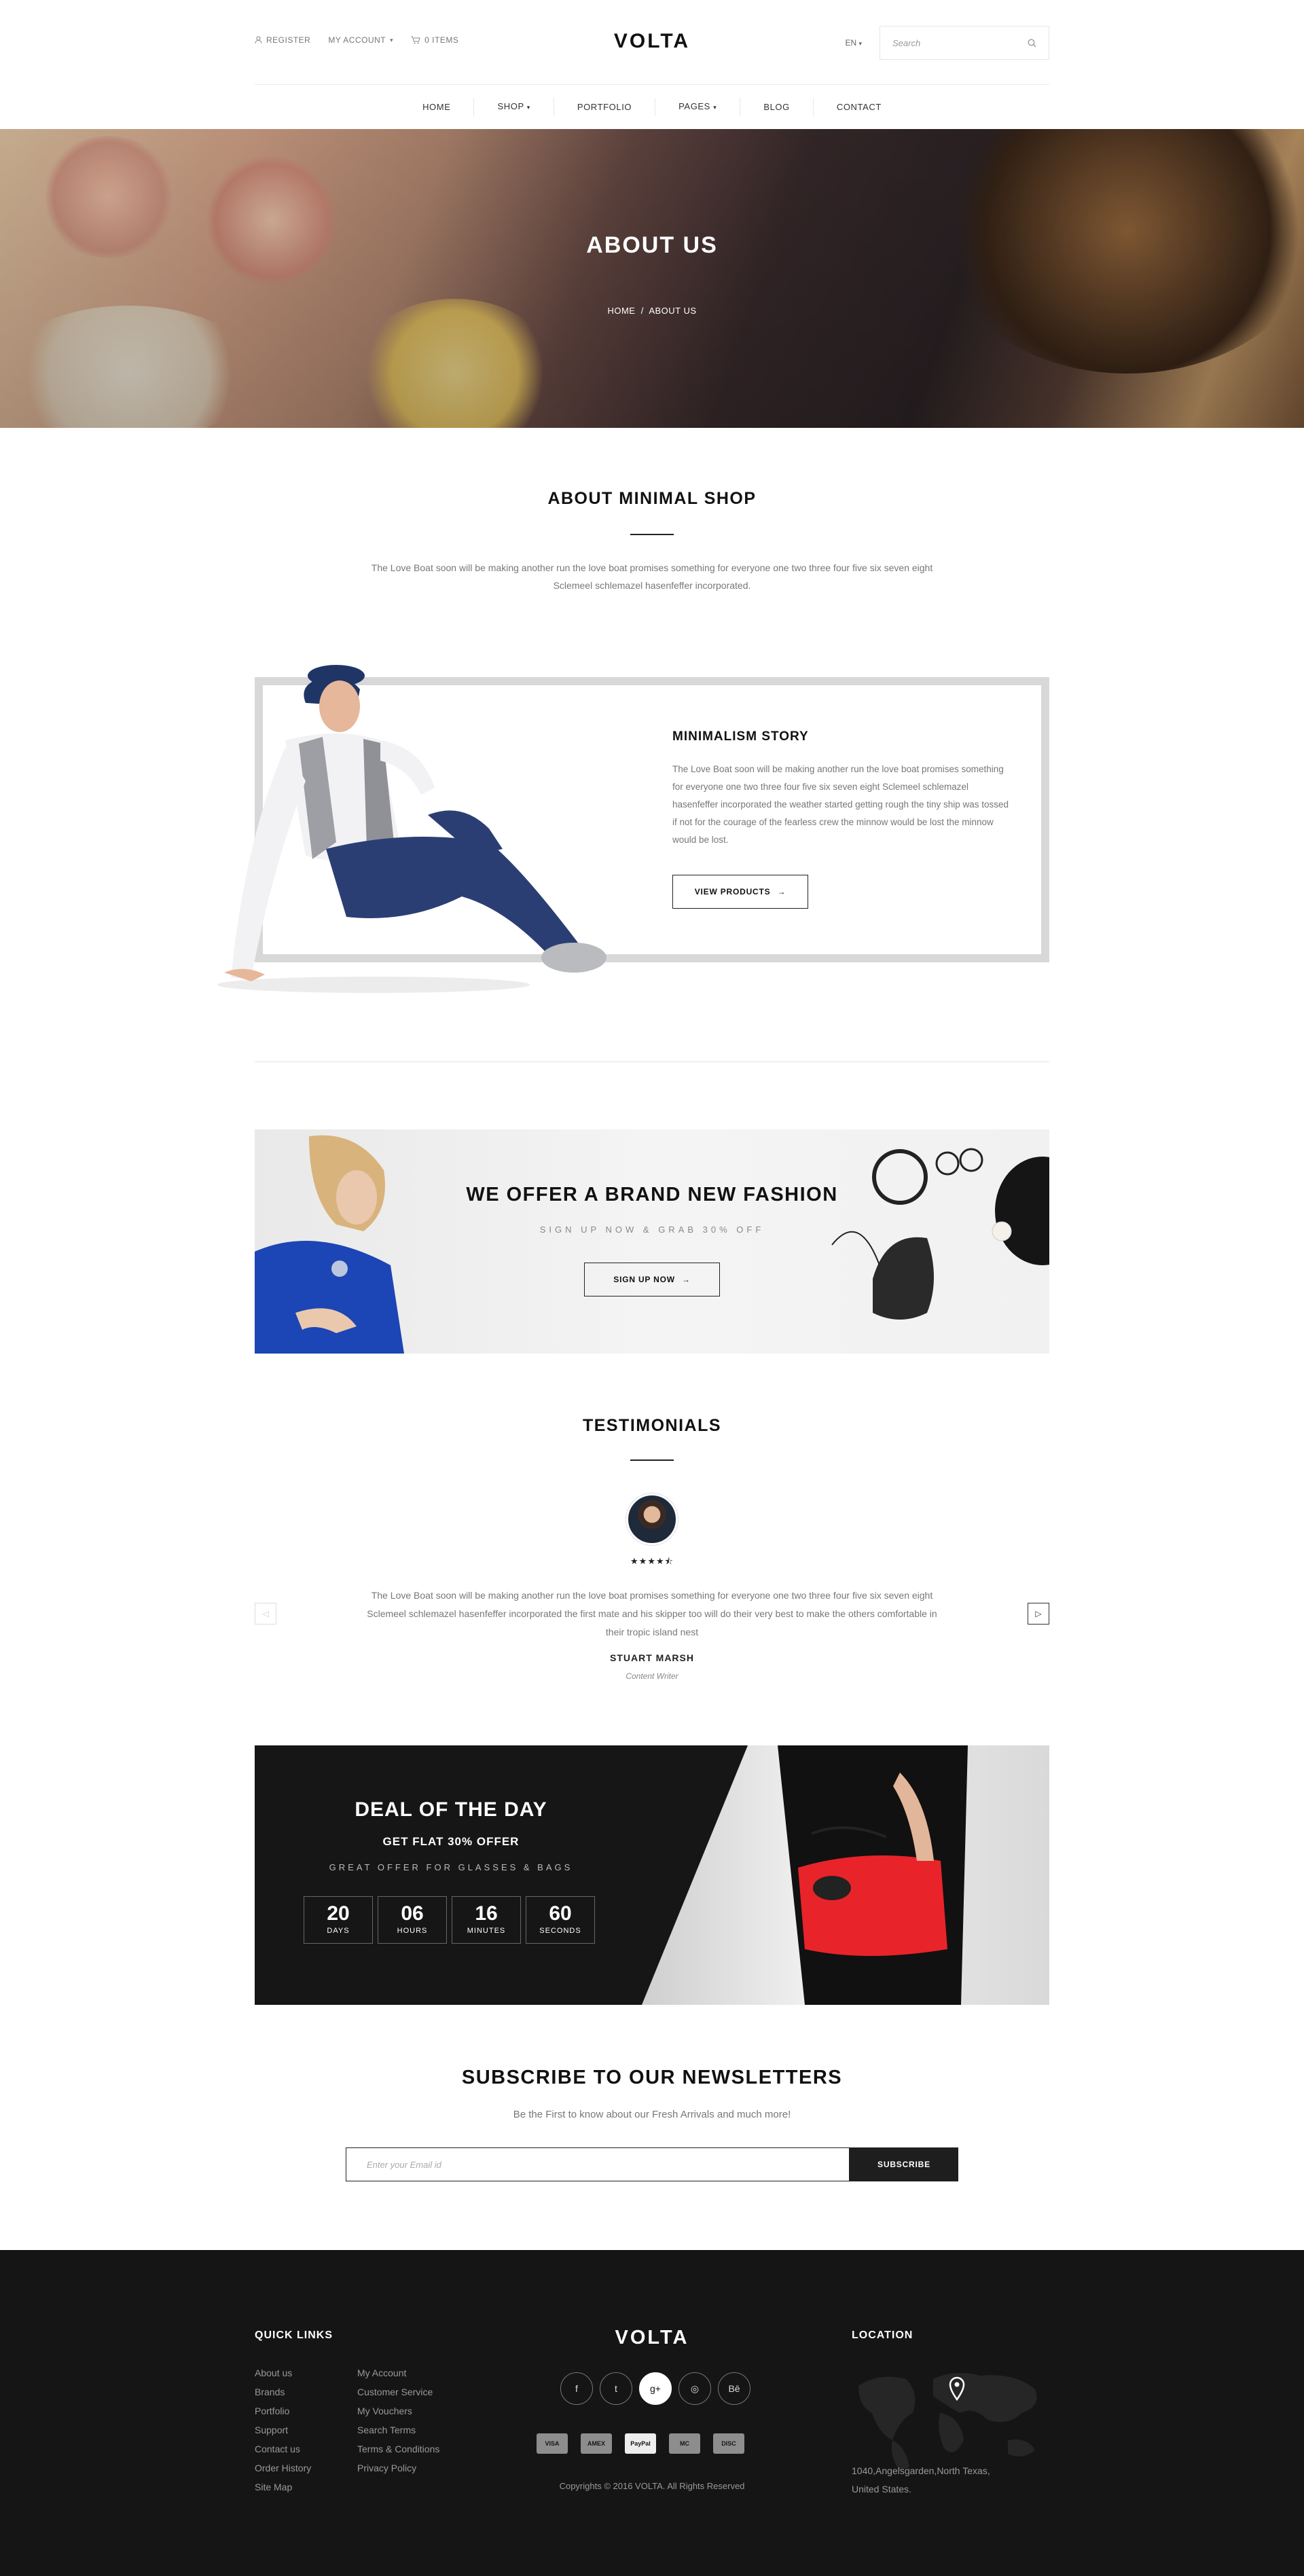 This screenshot has height=2576, width=1304. What do you see at coordinates (338, 1920) in the screenshot?
I see `countdown-days: 20 DAYS` at bounding box center [338, 1920].